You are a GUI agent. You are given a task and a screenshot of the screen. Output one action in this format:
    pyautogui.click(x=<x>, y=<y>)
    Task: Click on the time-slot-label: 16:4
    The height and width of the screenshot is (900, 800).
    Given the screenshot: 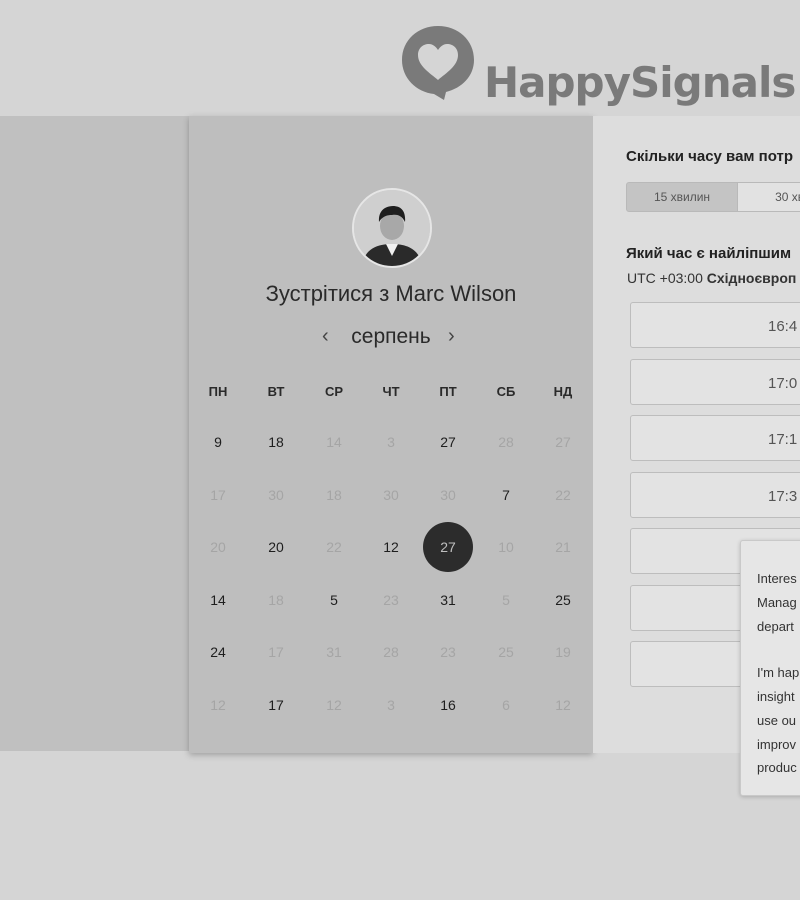 What is the action you would take?
    pyautogui.click(x=783, y=326)
    